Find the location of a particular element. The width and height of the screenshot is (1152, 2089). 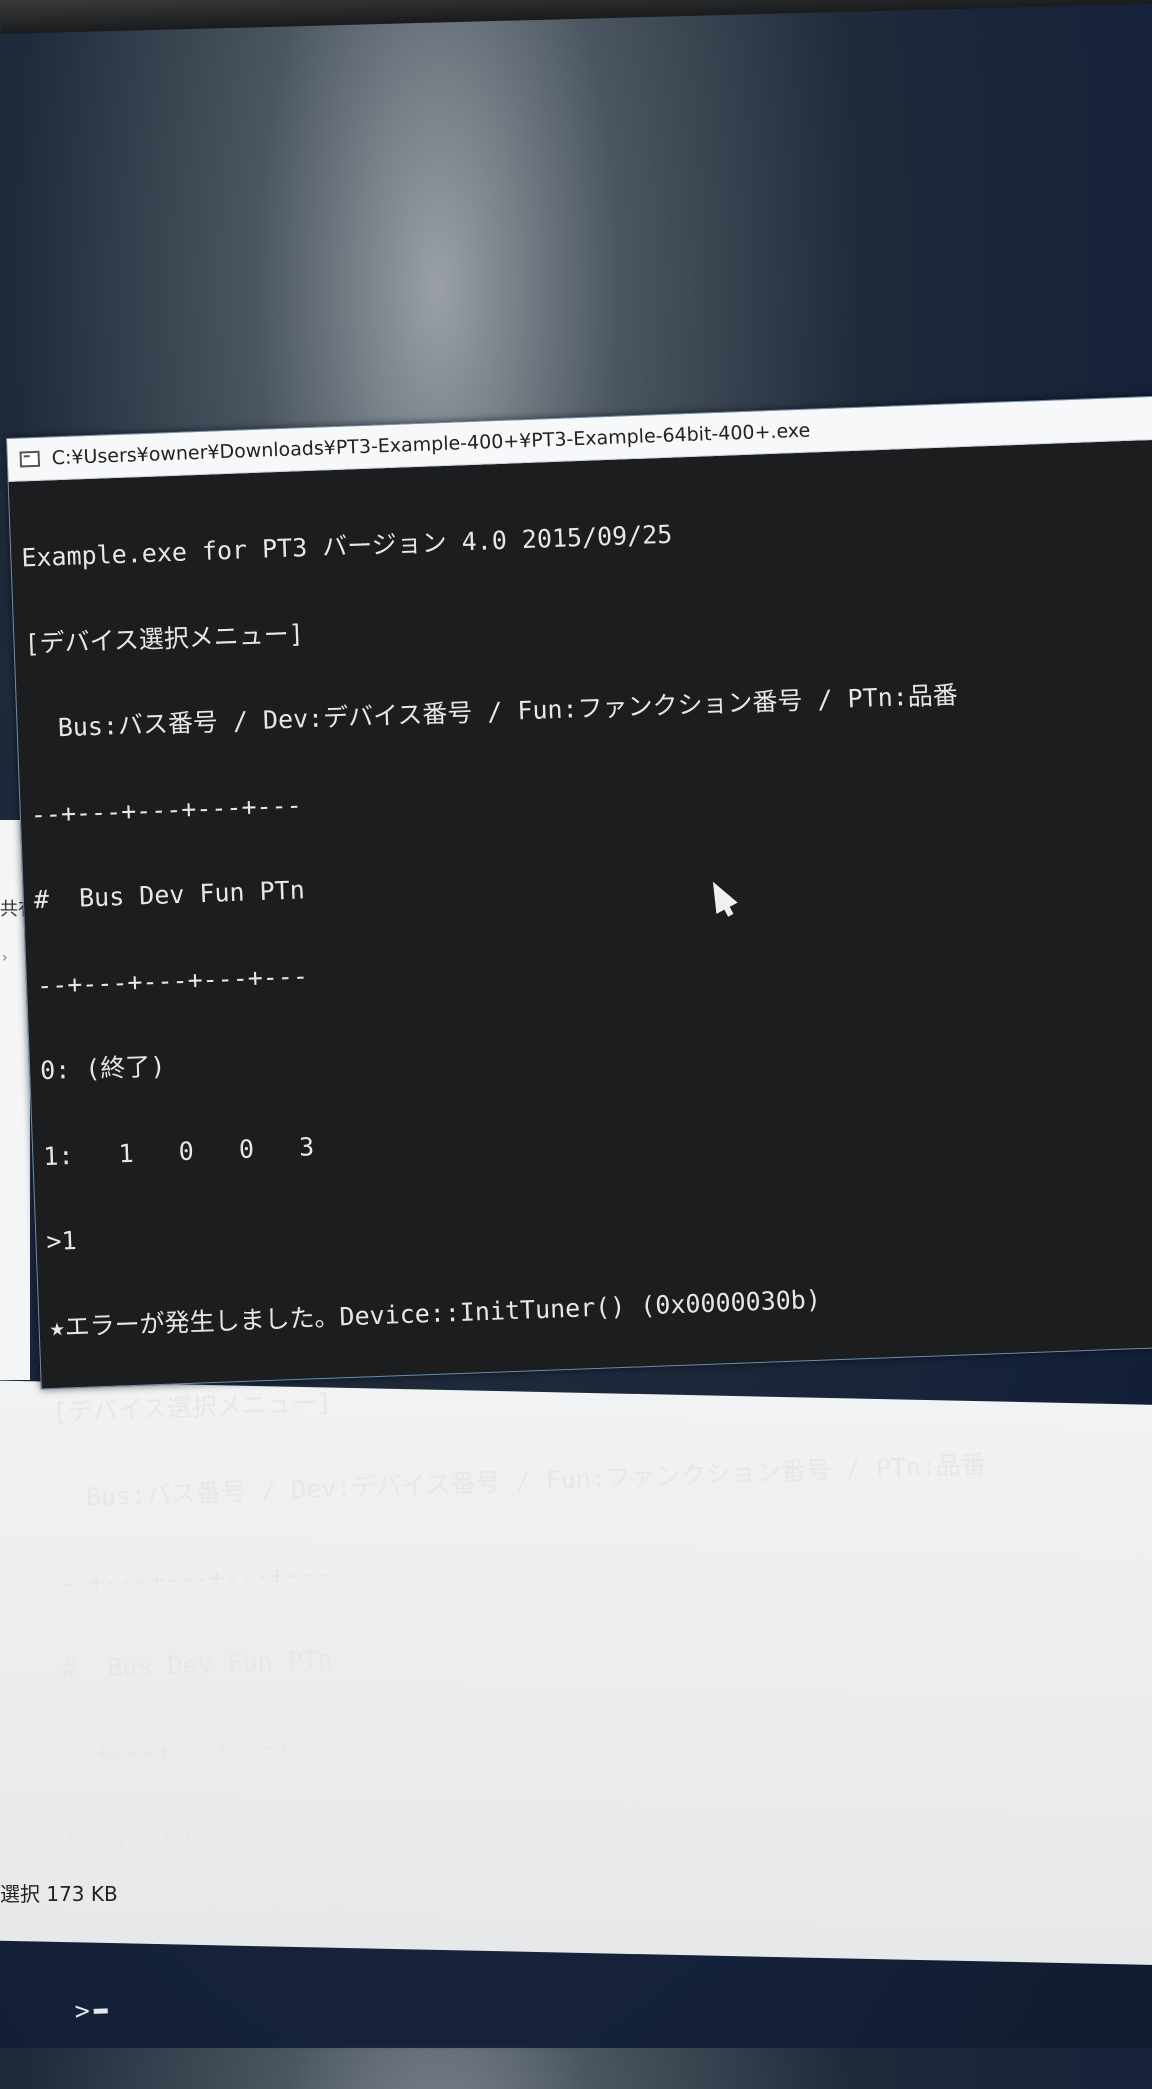

console-line-version: Example.exe for PT3 バージョン 4.0 2015/09/25 is located at coordinates (346, 546).